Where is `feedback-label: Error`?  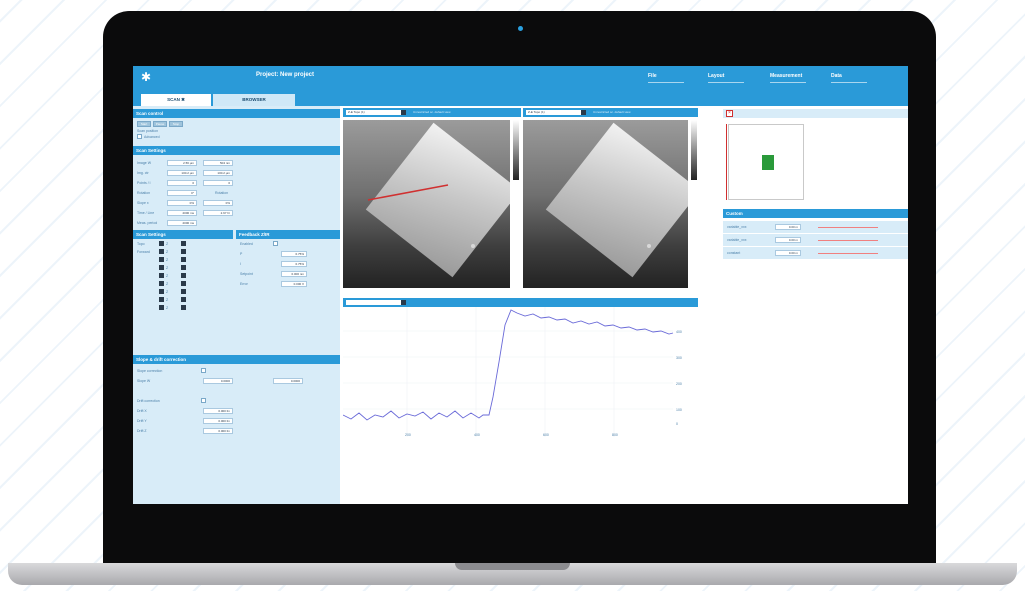
feedback-label: Error is located at coordinates (244, 284).